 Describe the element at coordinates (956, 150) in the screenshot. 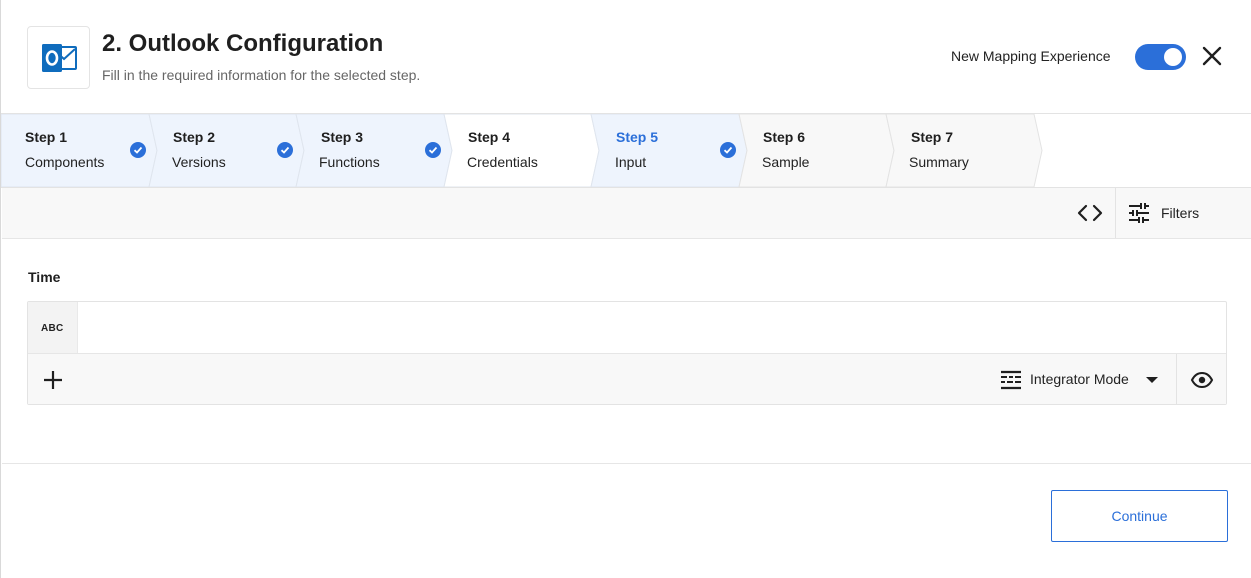

I see `step-7-summary: Step 7 Summary` at that location.